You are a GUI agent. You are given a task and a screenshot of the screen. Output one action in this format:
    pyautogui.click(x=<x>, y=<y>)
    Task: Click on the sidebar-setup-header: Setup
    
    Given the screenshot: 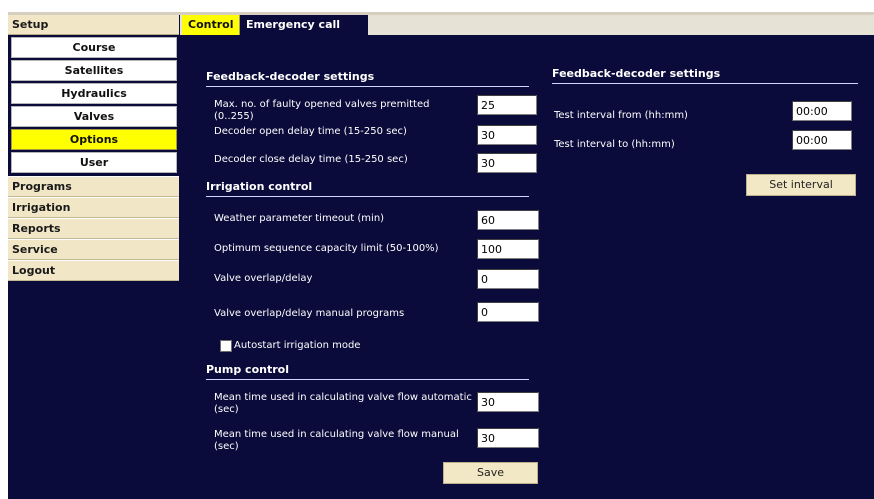 What is the action you would take?
    pyautogui.click(x=93, y=25)
    